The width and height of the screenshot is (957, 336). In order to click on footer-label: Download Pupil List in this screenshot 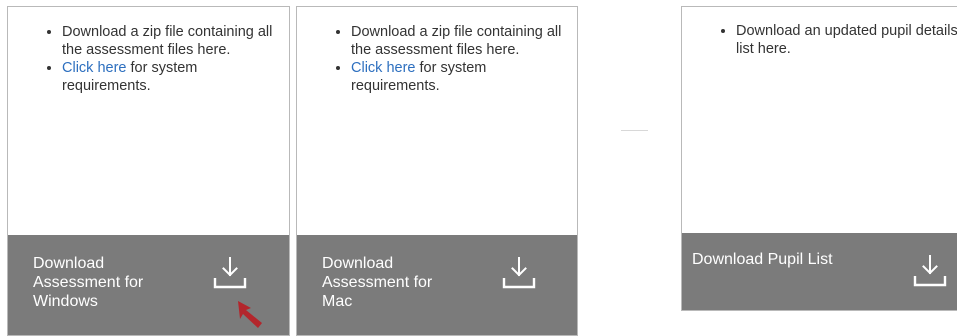, I will do `click(762, 259)`.